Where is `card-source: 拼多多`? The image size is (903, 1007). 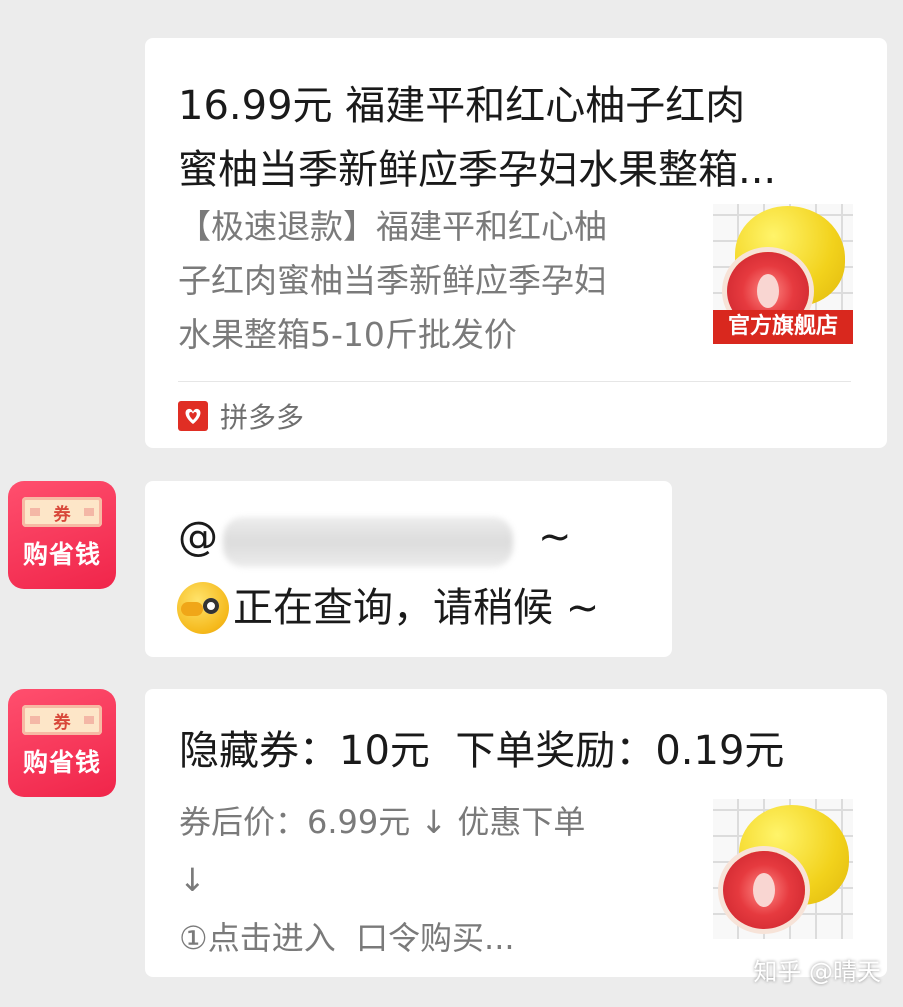
card-source: 拼多多 is located at coordinates (241, 416).